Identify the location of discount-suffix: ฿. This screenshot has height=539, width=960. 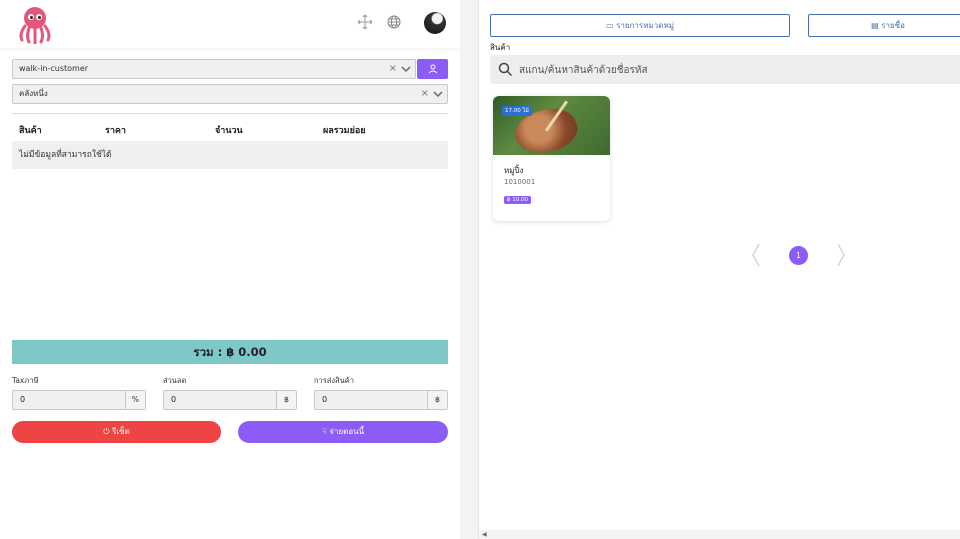
(286, 400).